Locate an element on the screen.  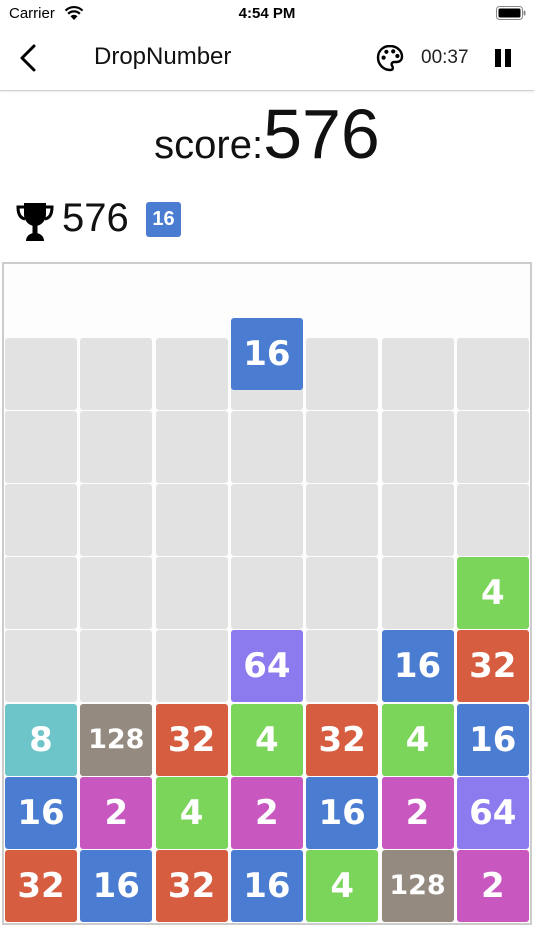
status-bar: Carrier 4:54 PM is located at coordinates (267, 14).